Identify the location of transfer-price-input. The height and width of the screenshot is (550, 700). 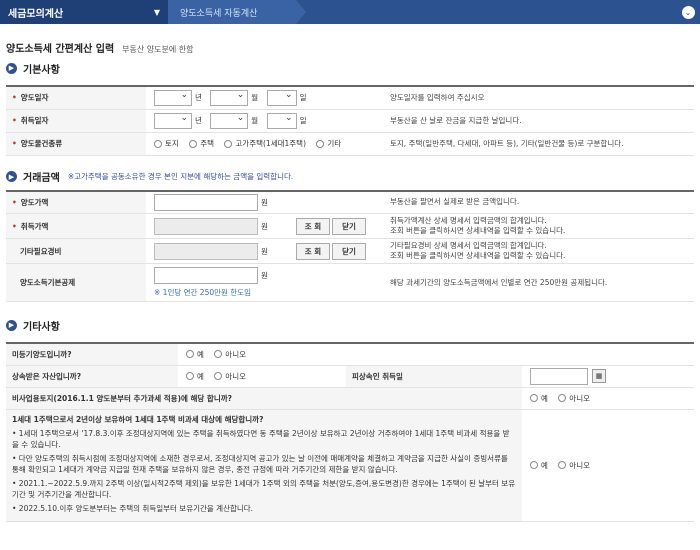
(206, 202).